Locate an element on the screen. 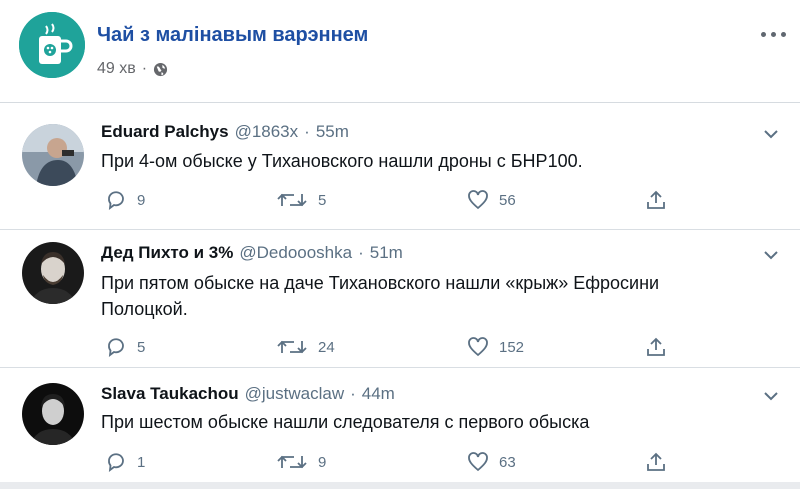  reply-count: 5 is located at coordinates (141, 347).